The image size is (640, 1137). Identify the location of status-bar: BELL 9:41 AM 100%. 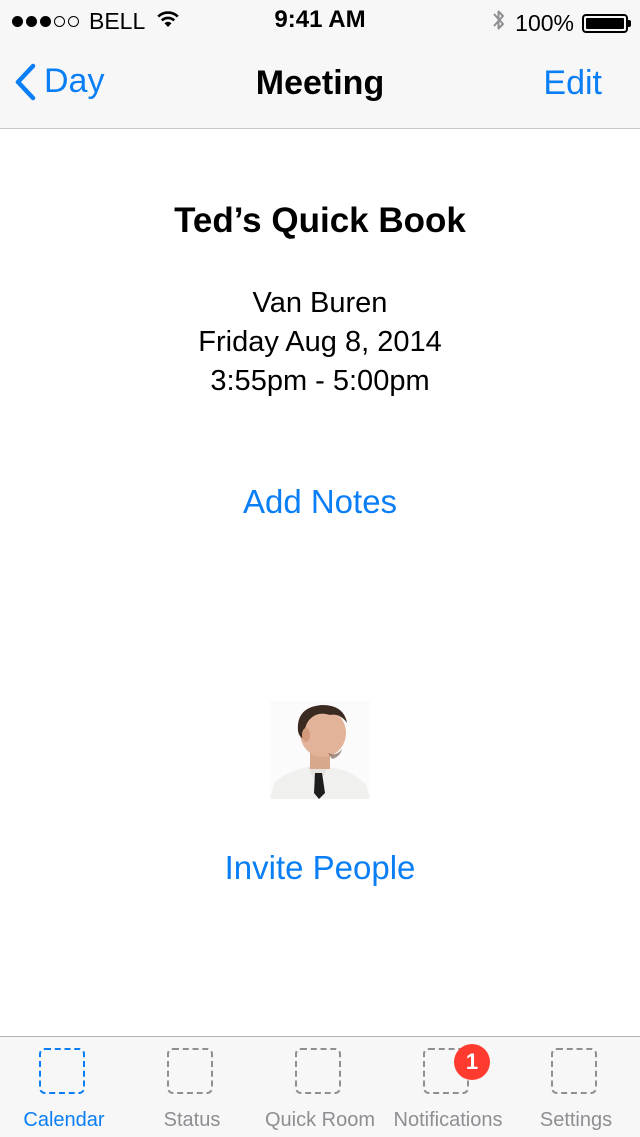
(320, 20).